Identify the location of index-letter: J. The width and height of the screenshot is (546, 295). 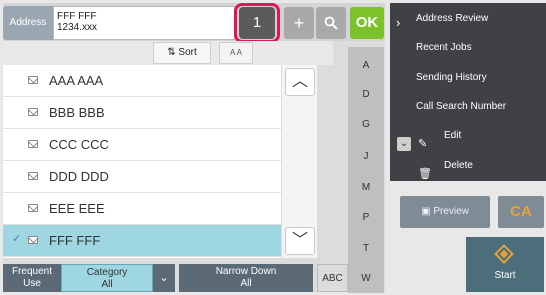
(366, 156).